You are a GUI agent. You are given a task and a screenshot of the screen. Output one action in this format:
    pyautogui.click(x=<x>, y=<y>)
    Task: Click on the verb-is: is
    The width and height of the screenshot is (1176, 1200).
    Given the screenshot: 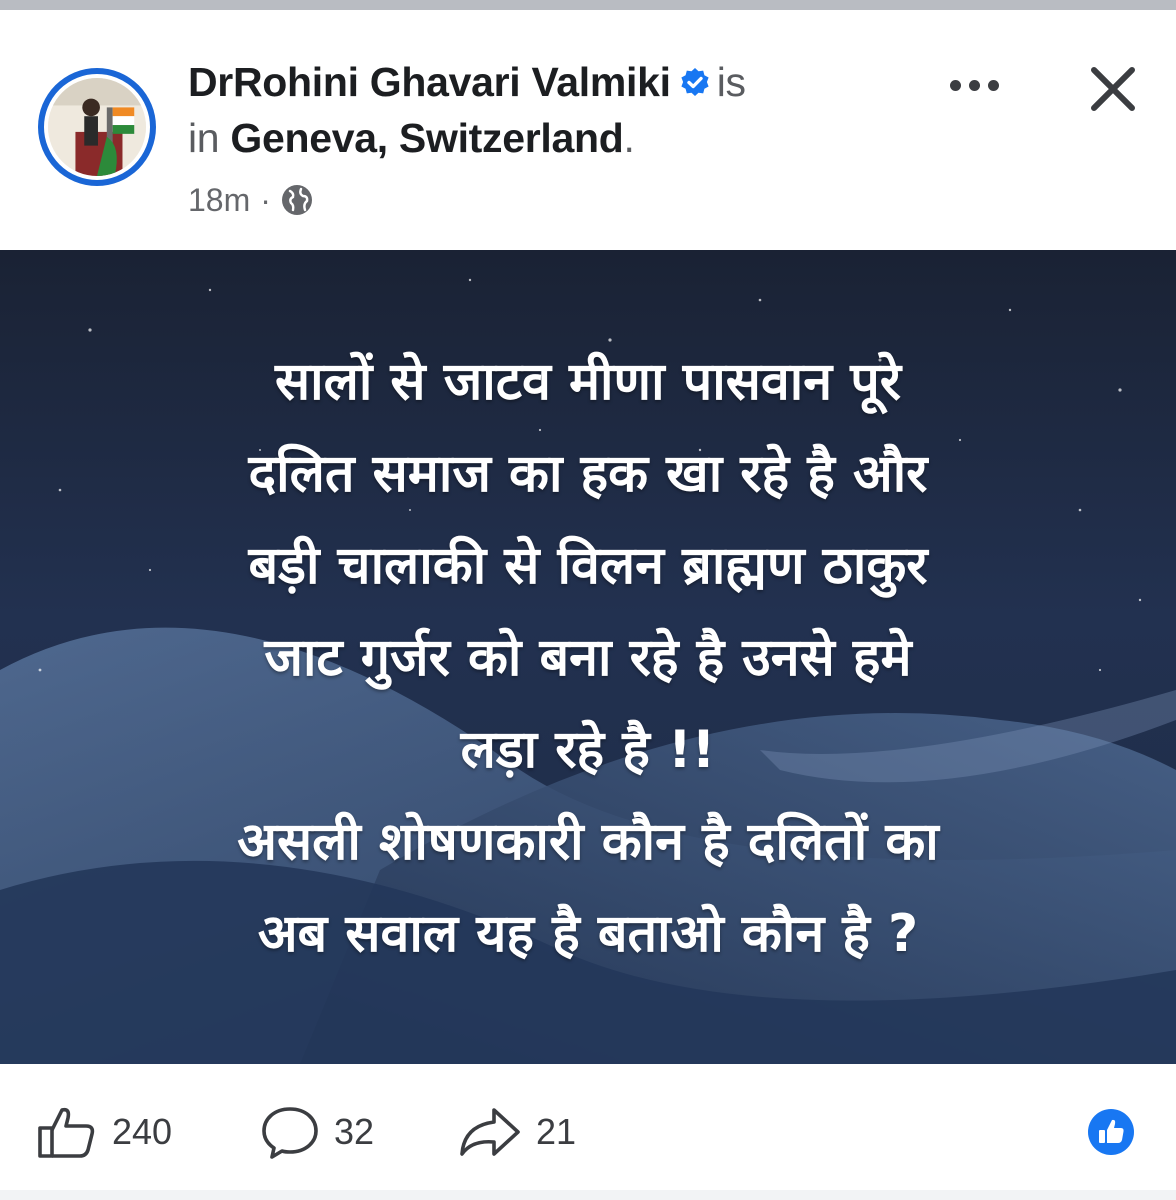 What is the action you would take?
    pyautogui.click(x=731, y=82)
    